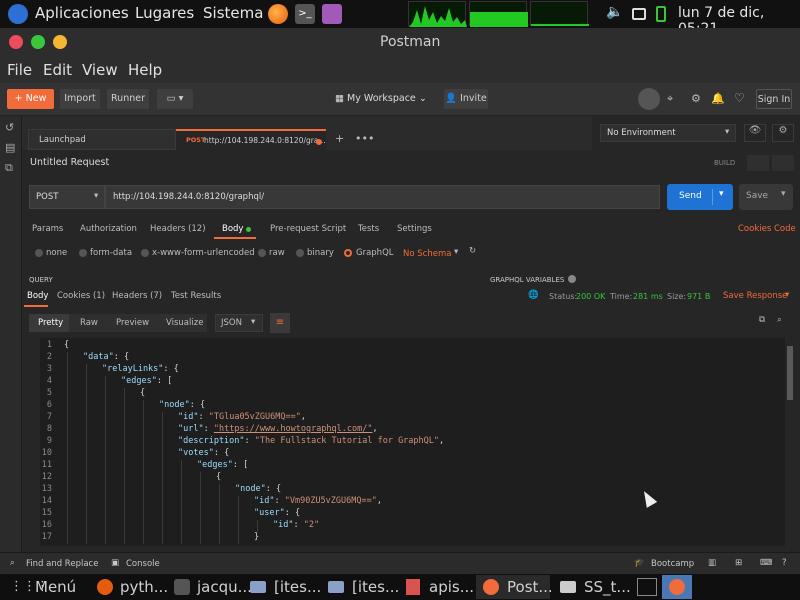  What do you see at coordinates (784, 563) in the screenshot?
I see `help-icon: ?` at bounding box center [784, 563].